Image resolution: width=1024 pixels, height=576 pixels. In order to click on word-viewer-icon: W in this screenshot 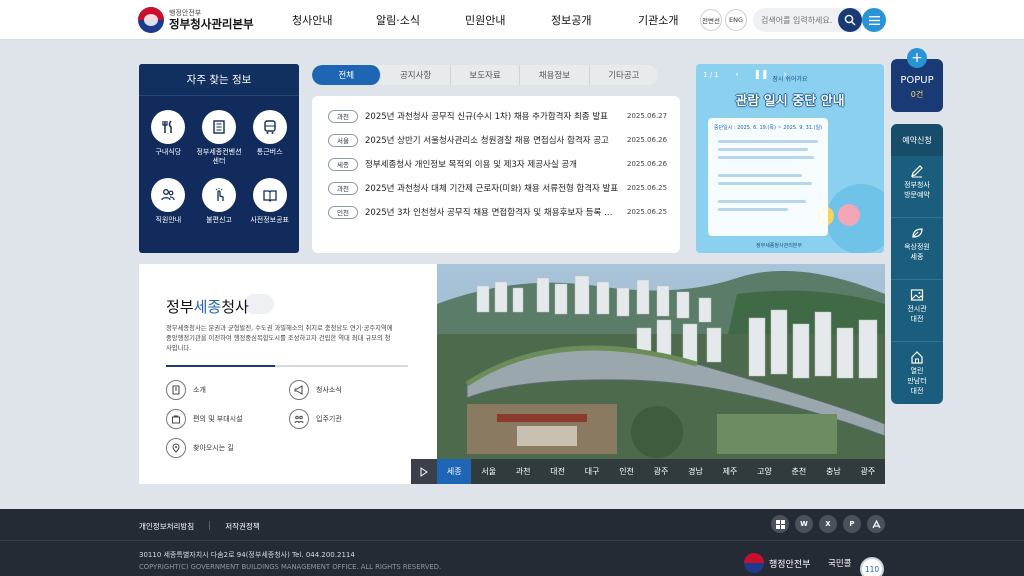, I will do `click(804, 524)`.